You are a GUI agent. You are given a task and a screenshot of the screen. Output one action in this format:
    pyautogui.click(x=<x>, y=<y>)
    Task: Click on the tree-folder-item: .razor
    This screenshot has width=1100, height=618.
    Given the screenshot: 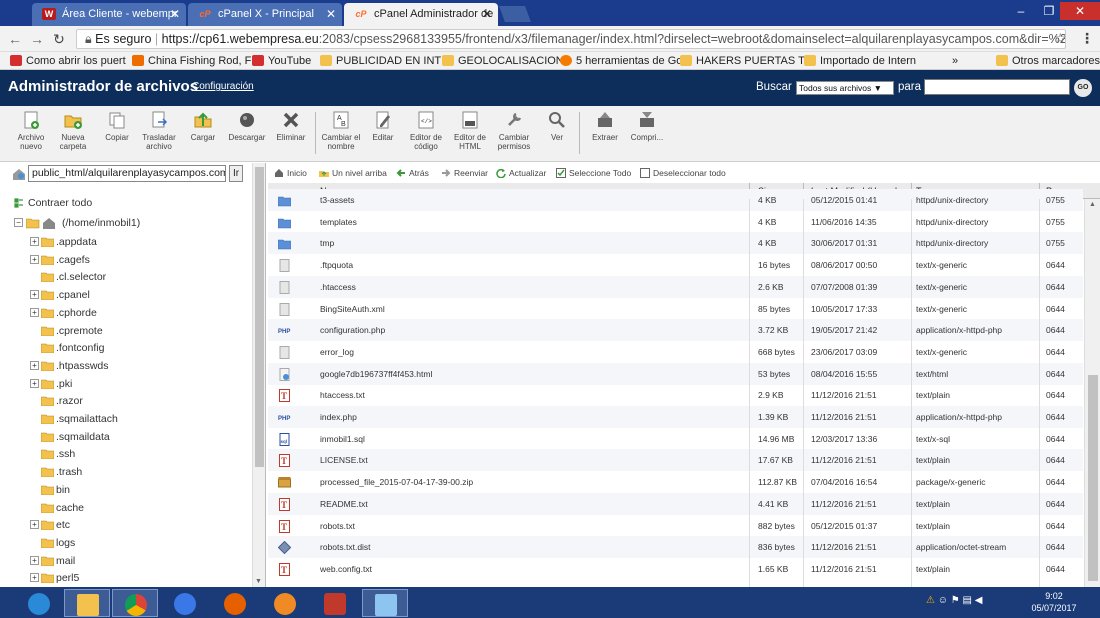 What is the action you would take?
    pyautogui.click(x=56, y=402)
    